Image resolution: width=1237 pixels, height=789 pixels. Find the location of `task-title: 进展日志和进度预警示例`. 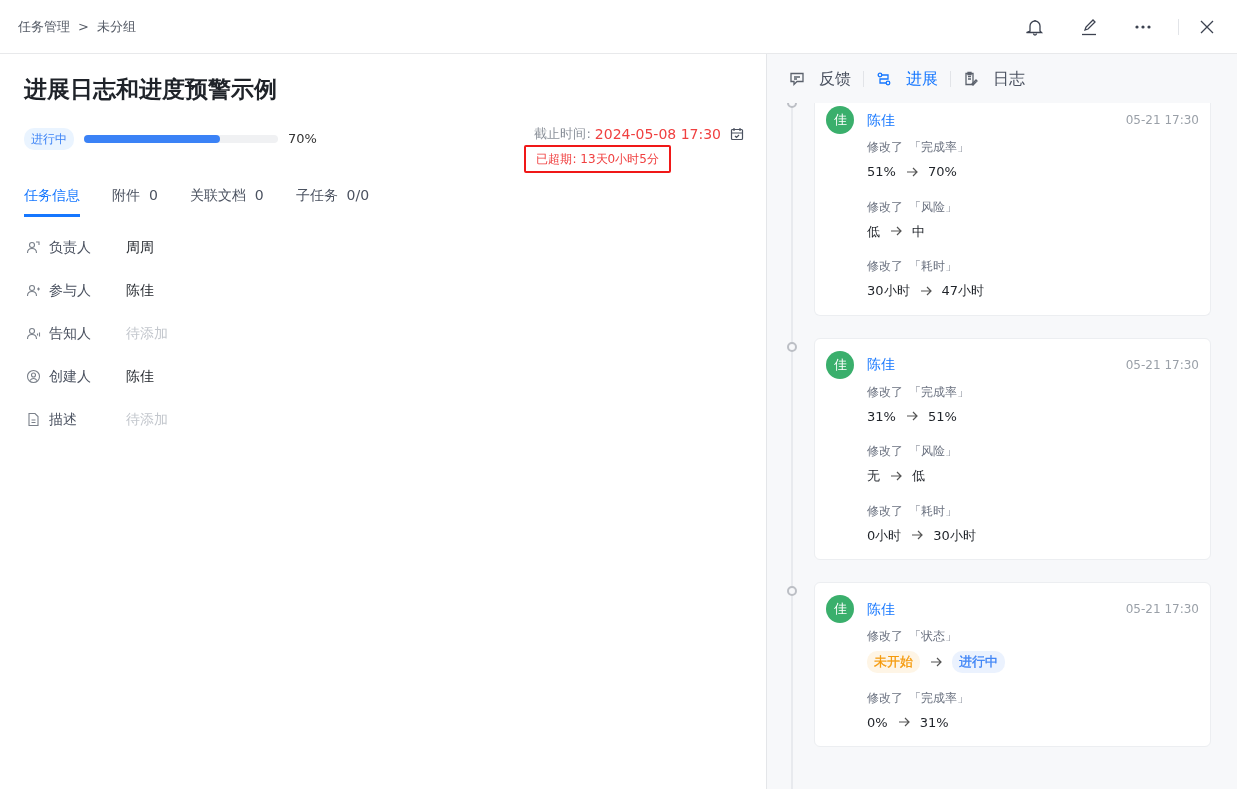

task-title: 进展日志和进度预警示例 is located at coordinates (151, 90).